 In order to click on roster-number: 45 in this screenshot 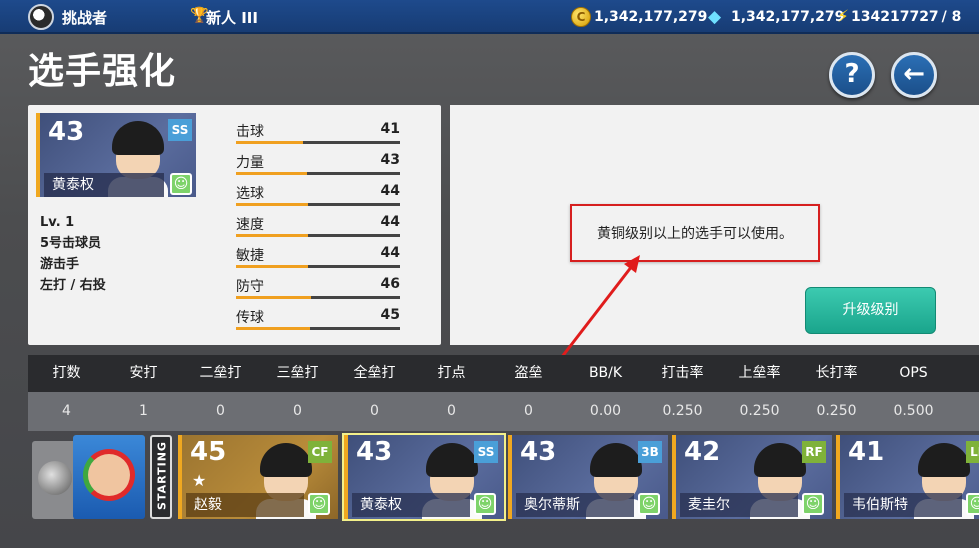, I will do `click(208, 452)`.